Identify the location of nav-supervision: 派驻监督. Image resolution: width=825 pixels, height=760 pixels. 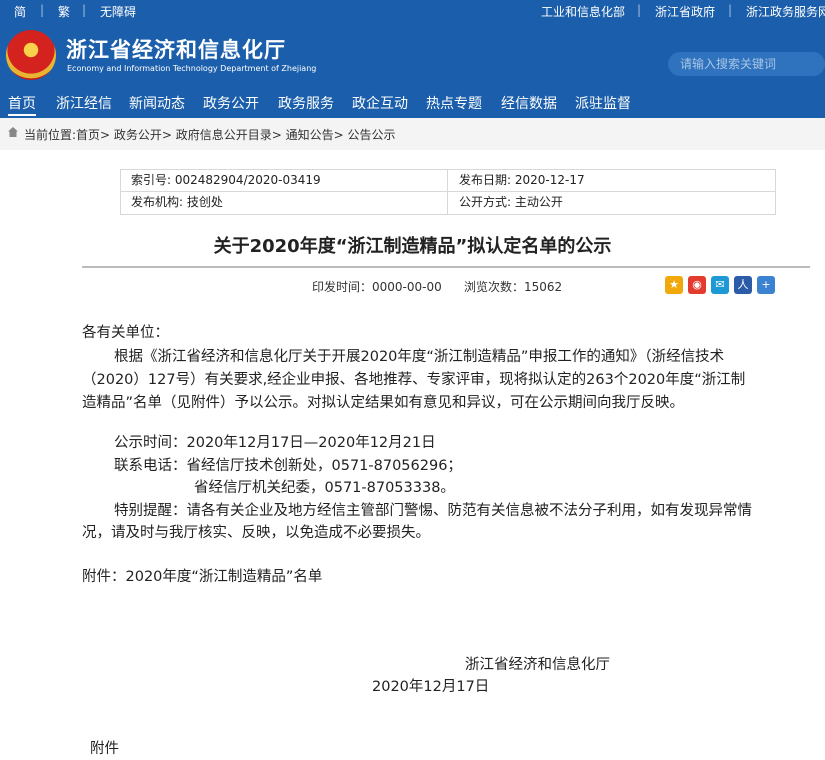
(603, 103).